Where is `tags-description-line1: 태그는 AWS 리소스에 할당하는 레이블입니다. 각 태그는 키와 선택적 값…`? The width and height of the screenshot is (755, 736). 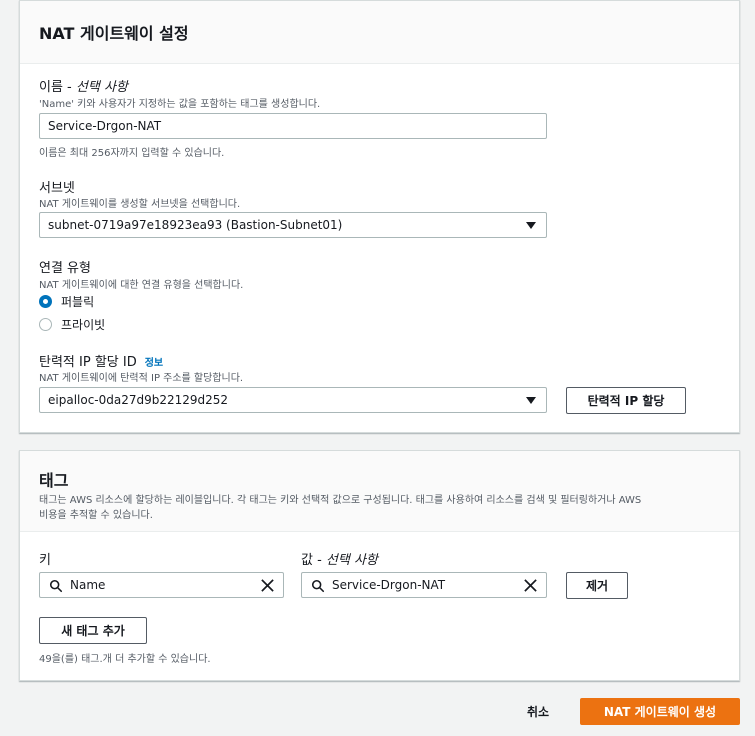
tags-description-line1: 태그는 AWS 리소스에 할당하는 레이블입니다. 각 태그는 키와 선택적 값… is located at coordinates (340, 500).